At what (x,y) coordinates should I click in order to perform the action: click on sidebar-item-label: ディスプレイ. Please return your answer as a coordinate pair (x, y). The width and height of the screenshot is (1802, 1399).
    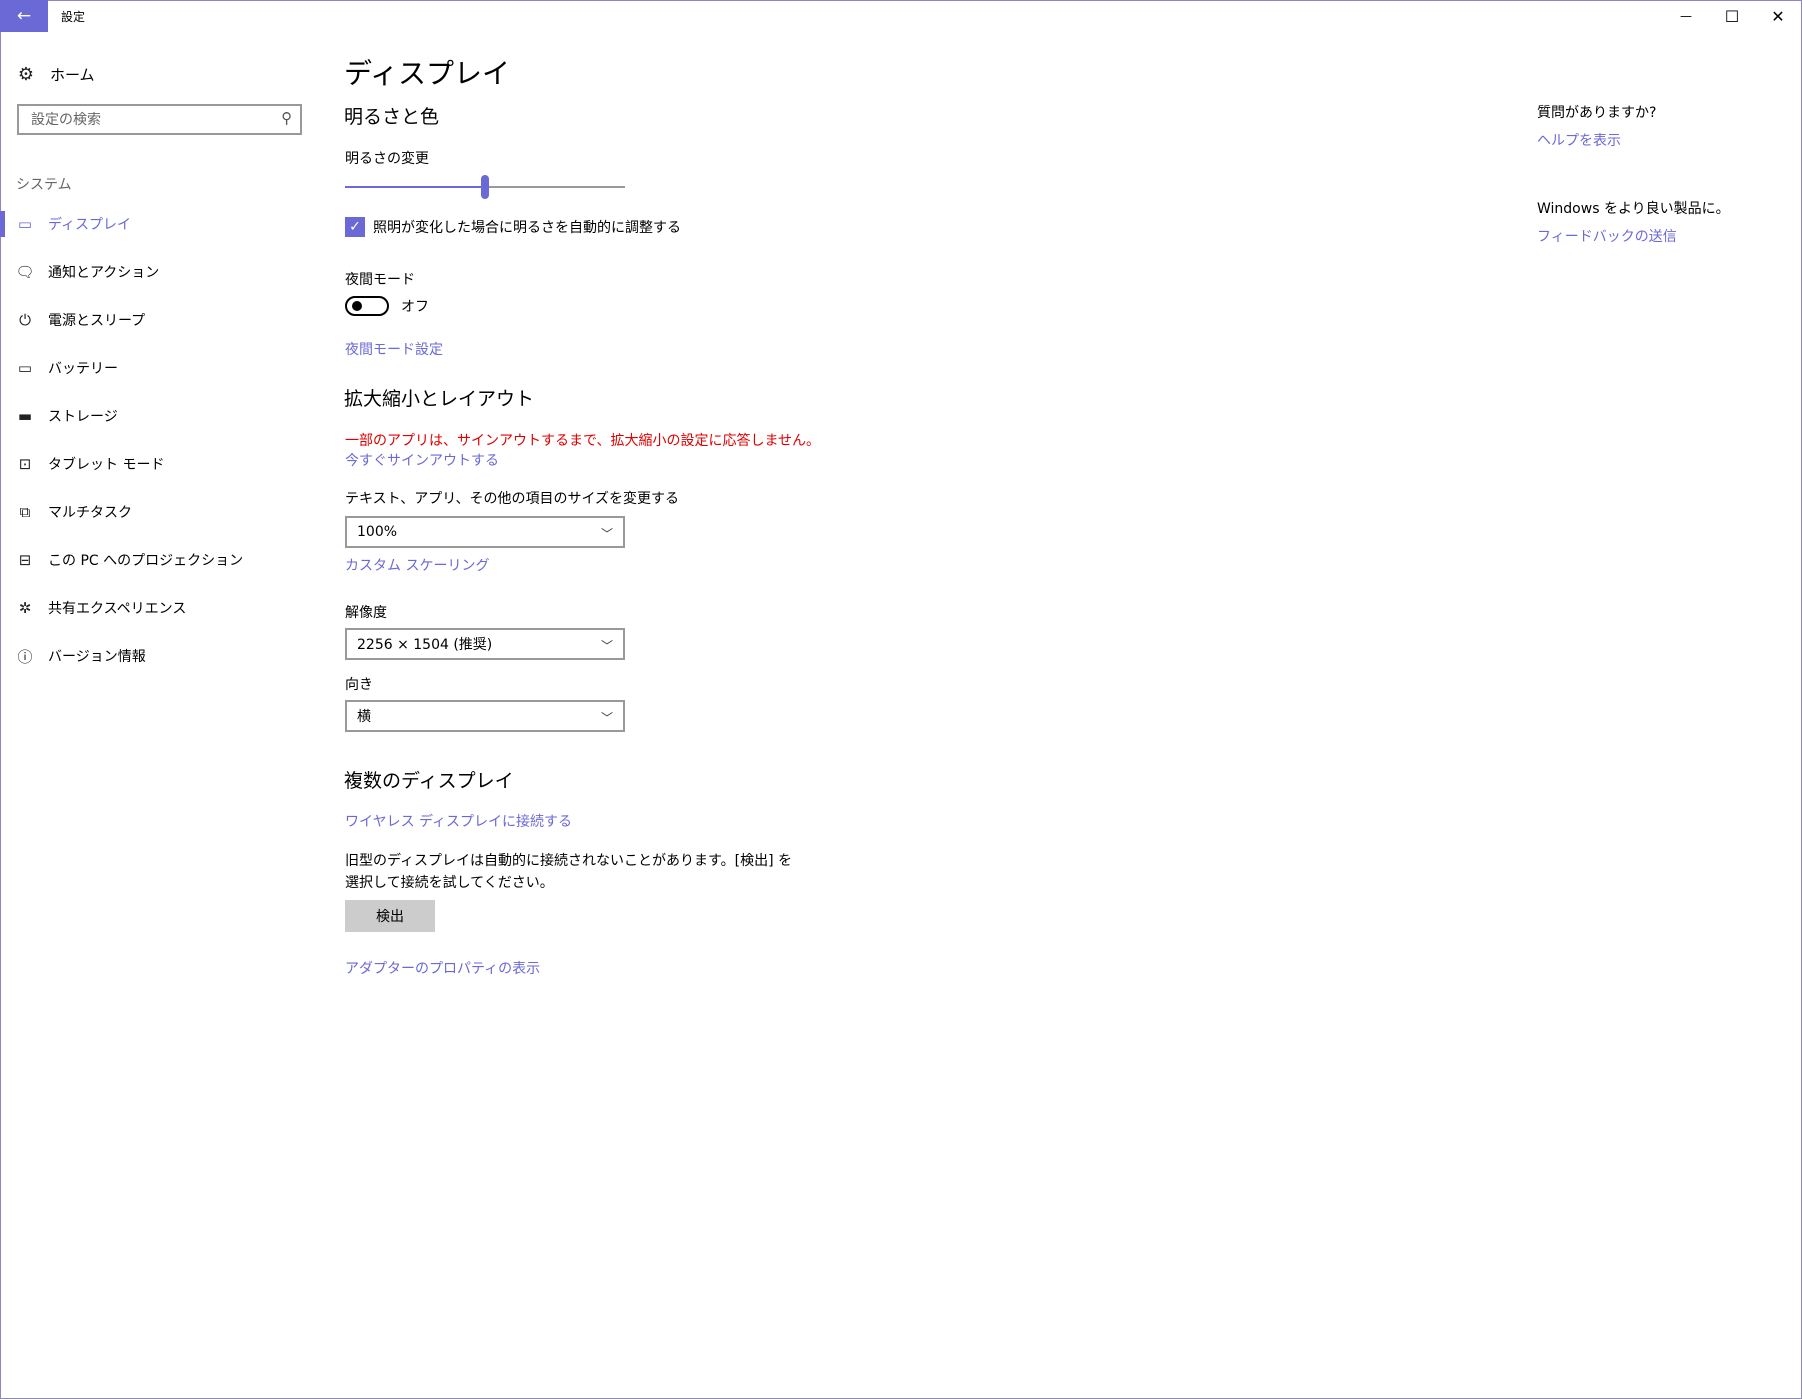
    Looking at the image, I should click on (90, 225).